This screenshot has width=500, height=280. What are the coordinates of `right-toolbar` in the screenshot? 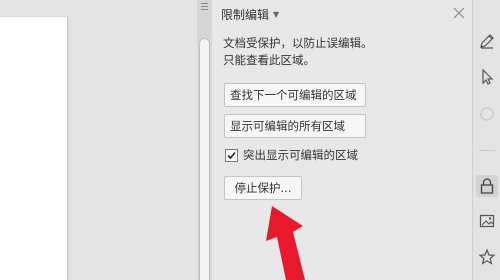 It's located at (486, 140).